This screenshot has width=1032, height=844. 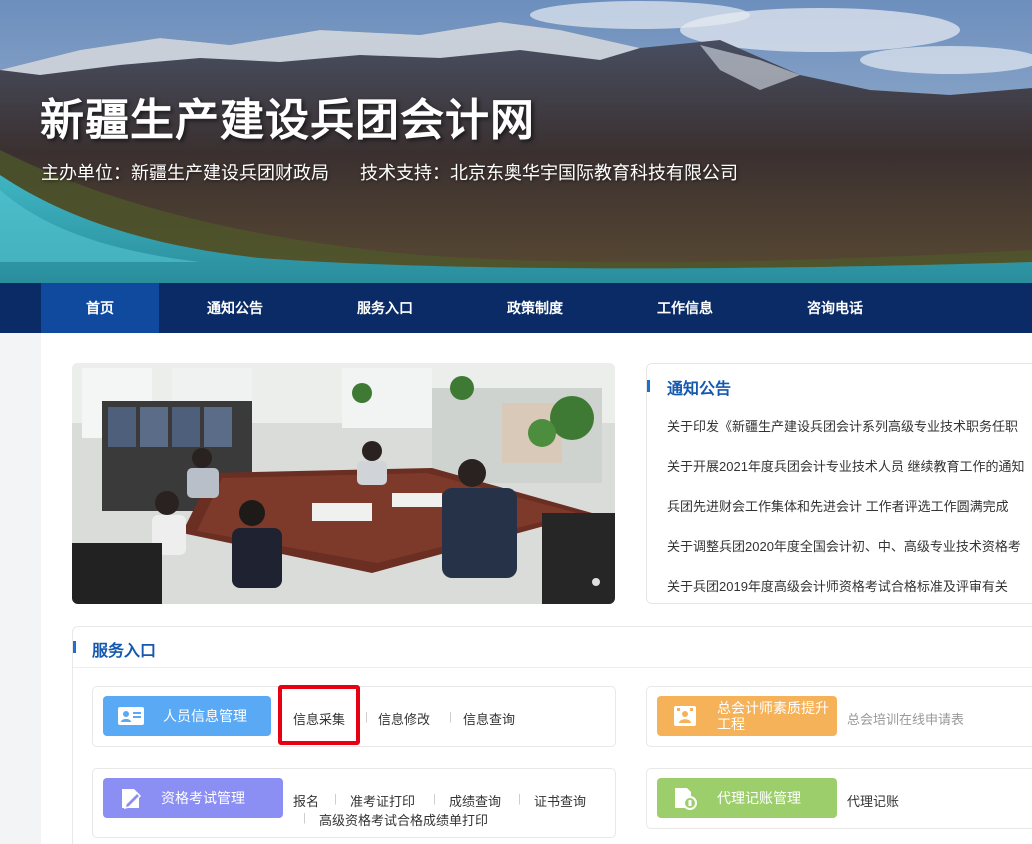 I want to click on service-title: 服务入口, so click(x=124, y=651).